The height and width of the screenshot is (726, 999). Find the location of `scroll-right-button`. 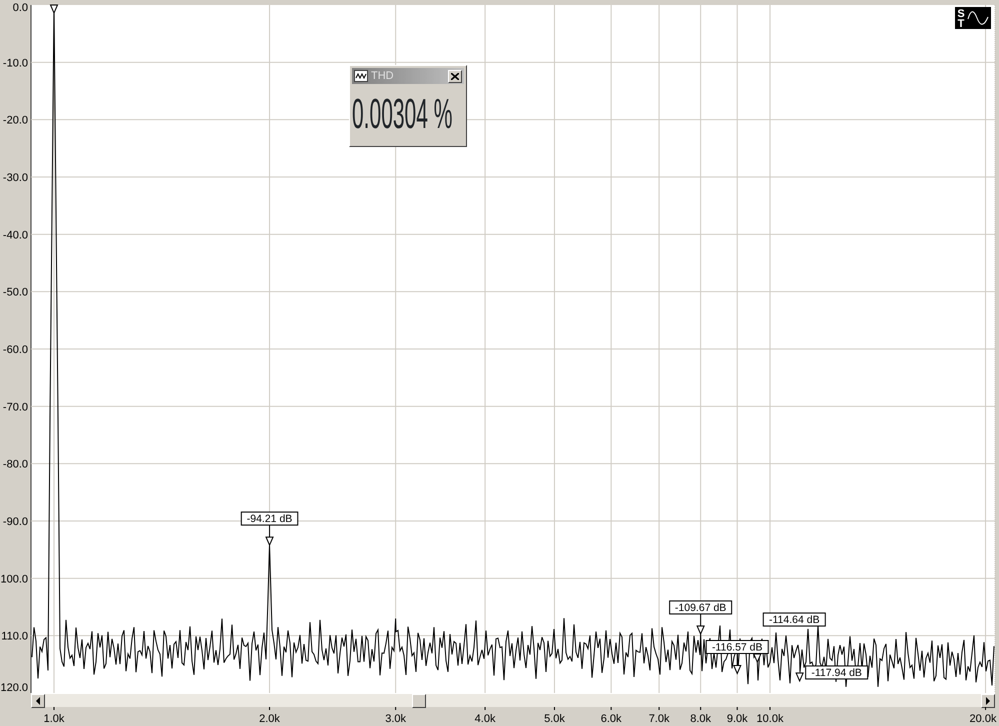

scroll-right-button is located at coordinates (988, 701).